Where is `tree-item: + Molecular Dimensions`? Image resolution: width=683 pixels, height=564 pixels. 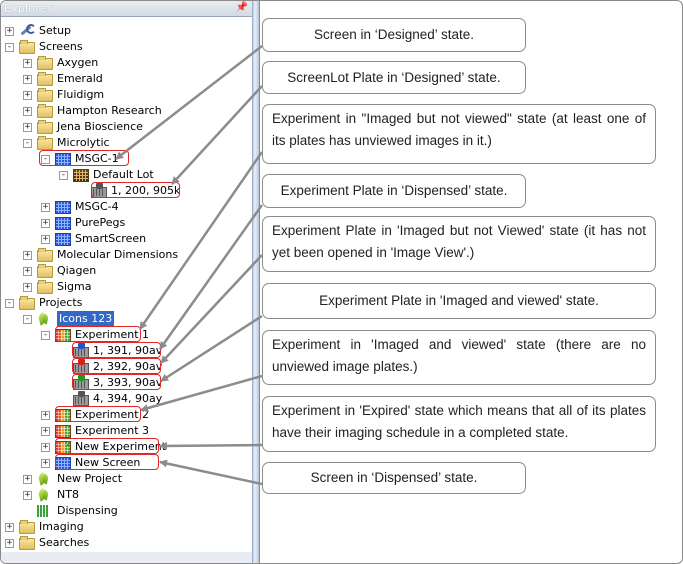 tree-item: + Molecular Dimensions is located at coordinates (126, 255).